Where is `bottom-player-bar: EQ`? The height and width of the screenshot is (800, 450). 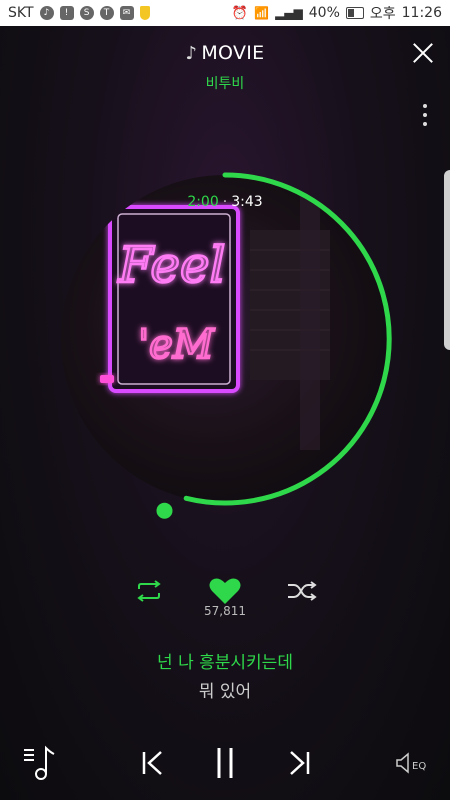 bottom-player-bar: EQ is located at coordinates (225, 764).